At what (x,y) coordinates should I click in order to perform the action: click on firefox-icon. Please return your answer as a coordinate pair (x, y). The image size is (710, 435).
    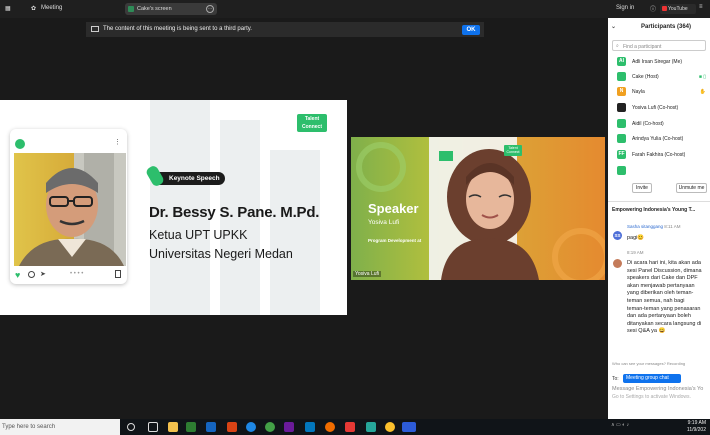
    Looking at the image, I should click on (330, 427).